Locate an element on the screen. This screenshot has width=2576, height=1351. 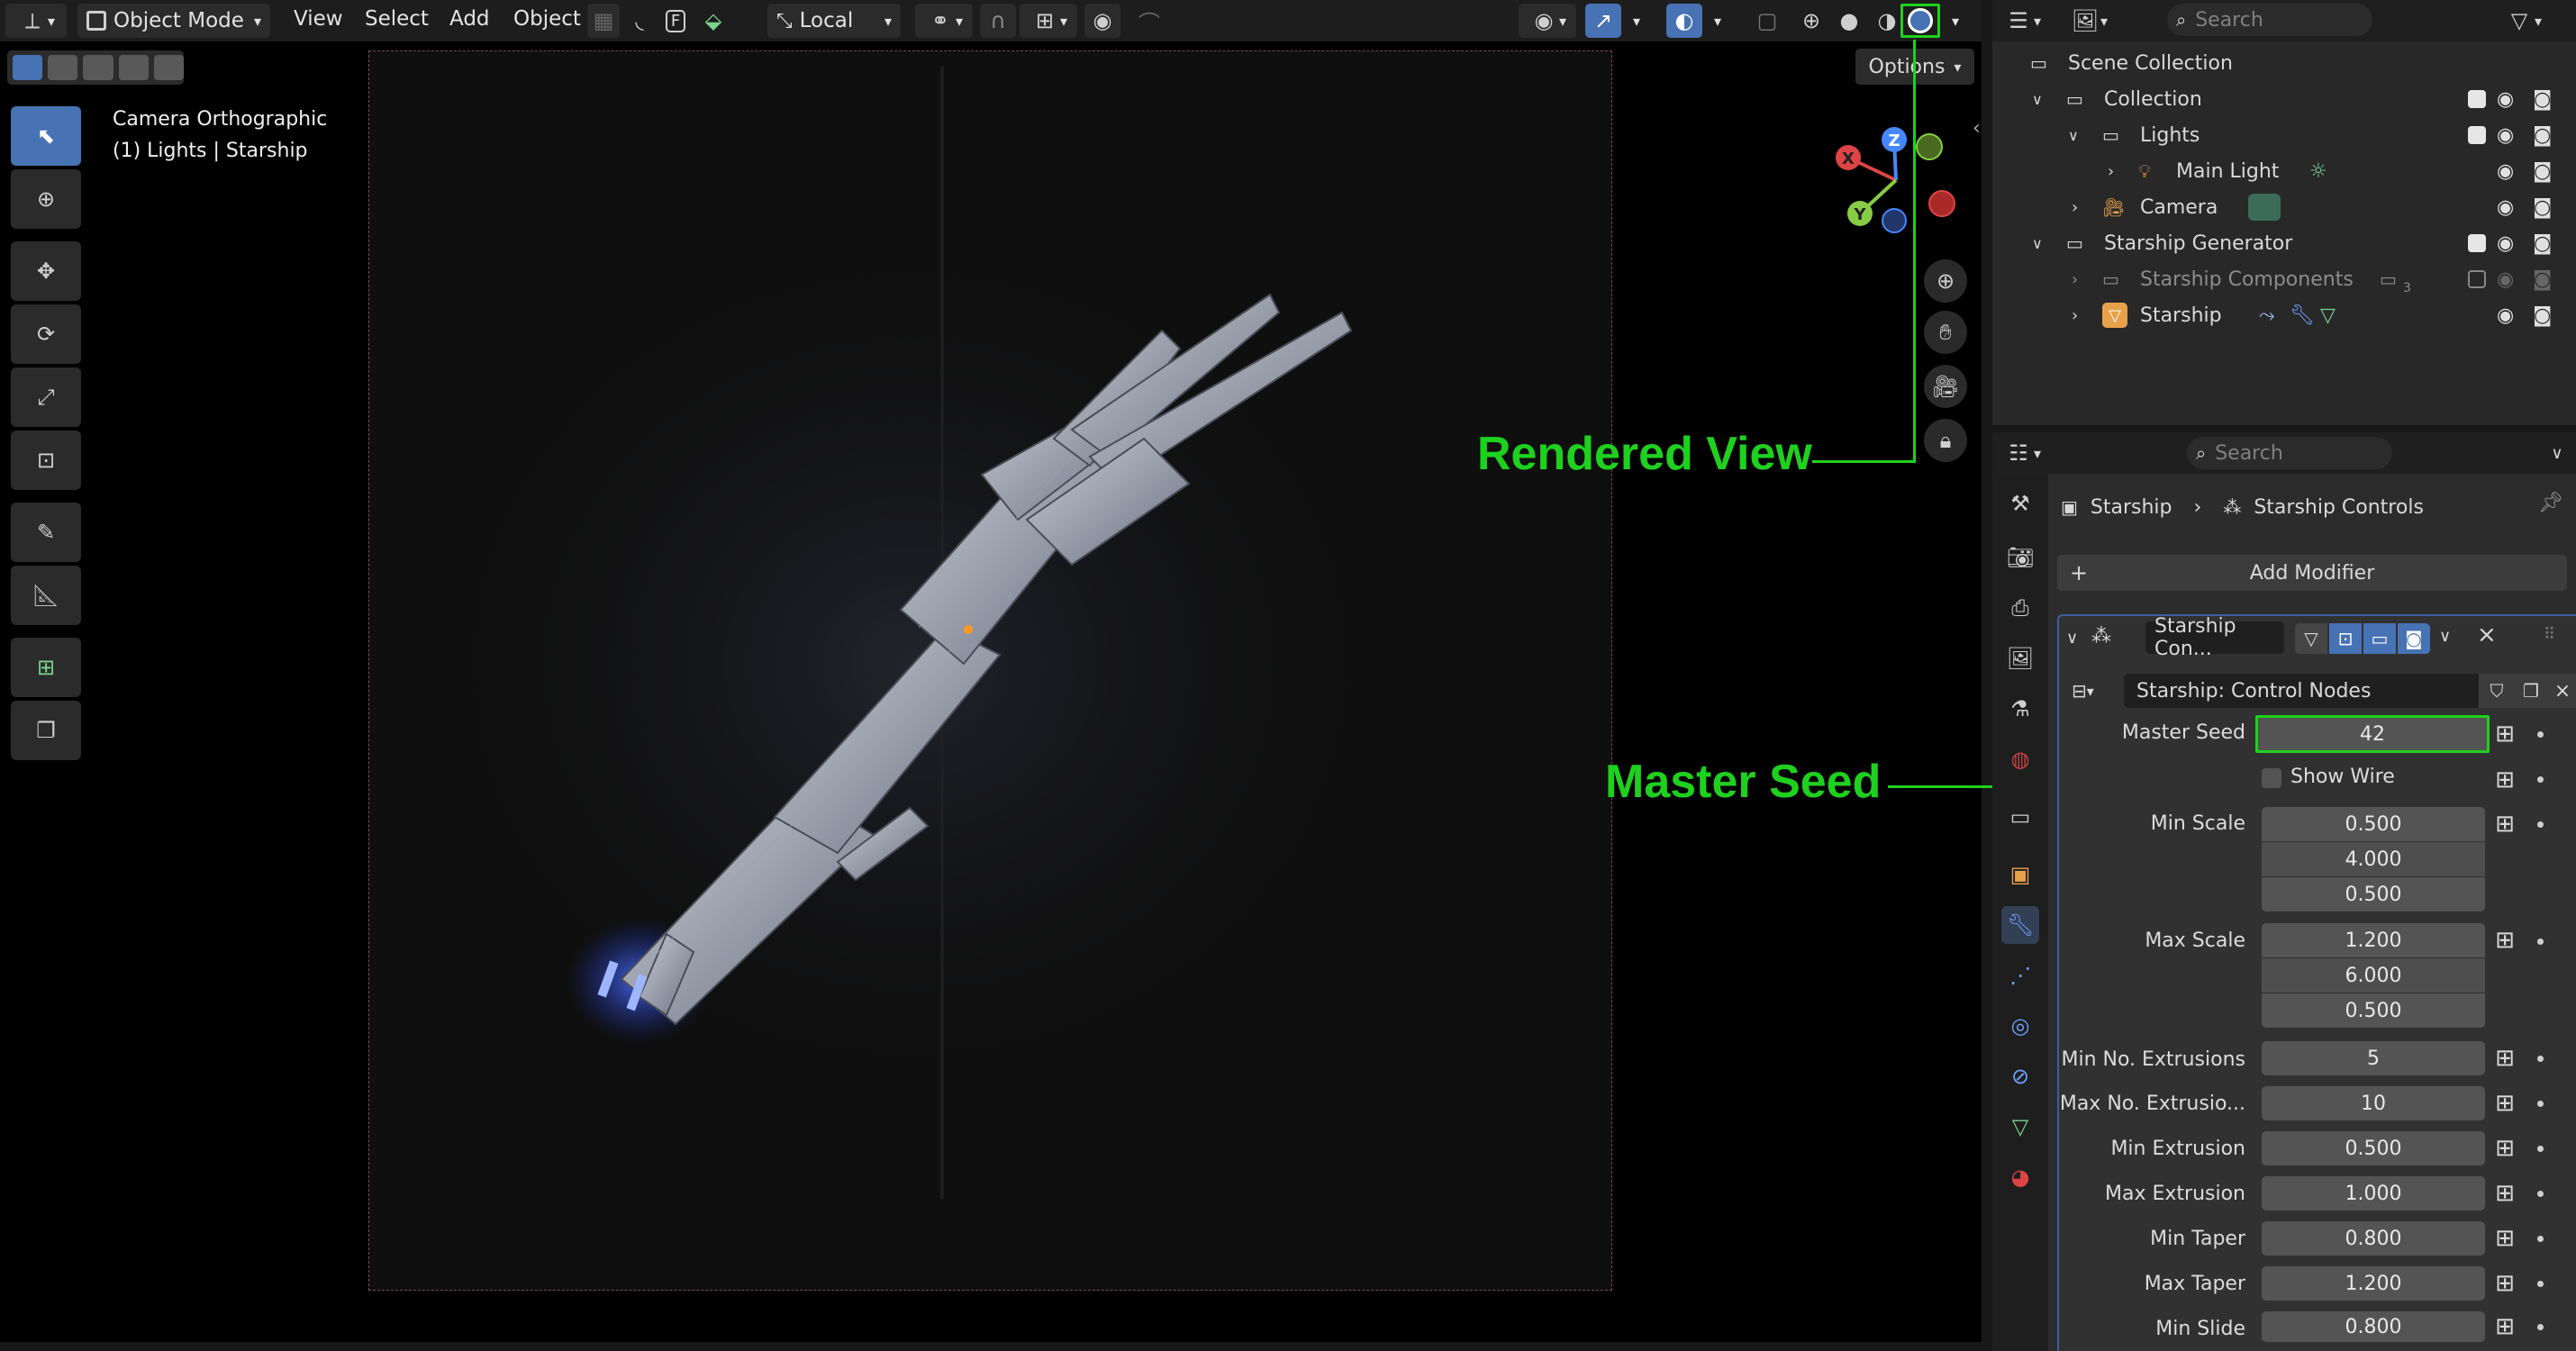
brush-icon: ◟ is located at coordinates (639, 21).